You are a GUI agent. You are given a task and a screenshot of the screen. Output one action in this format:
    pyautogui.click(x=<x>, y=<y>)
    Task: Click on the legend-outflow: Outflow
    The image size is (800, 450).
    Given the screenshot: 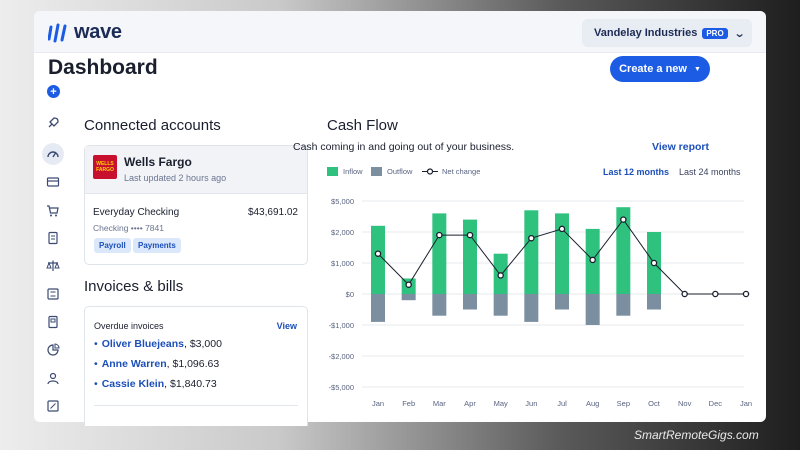 What is the action you would take?
    pyautogui.click(x=391, y=171)
    